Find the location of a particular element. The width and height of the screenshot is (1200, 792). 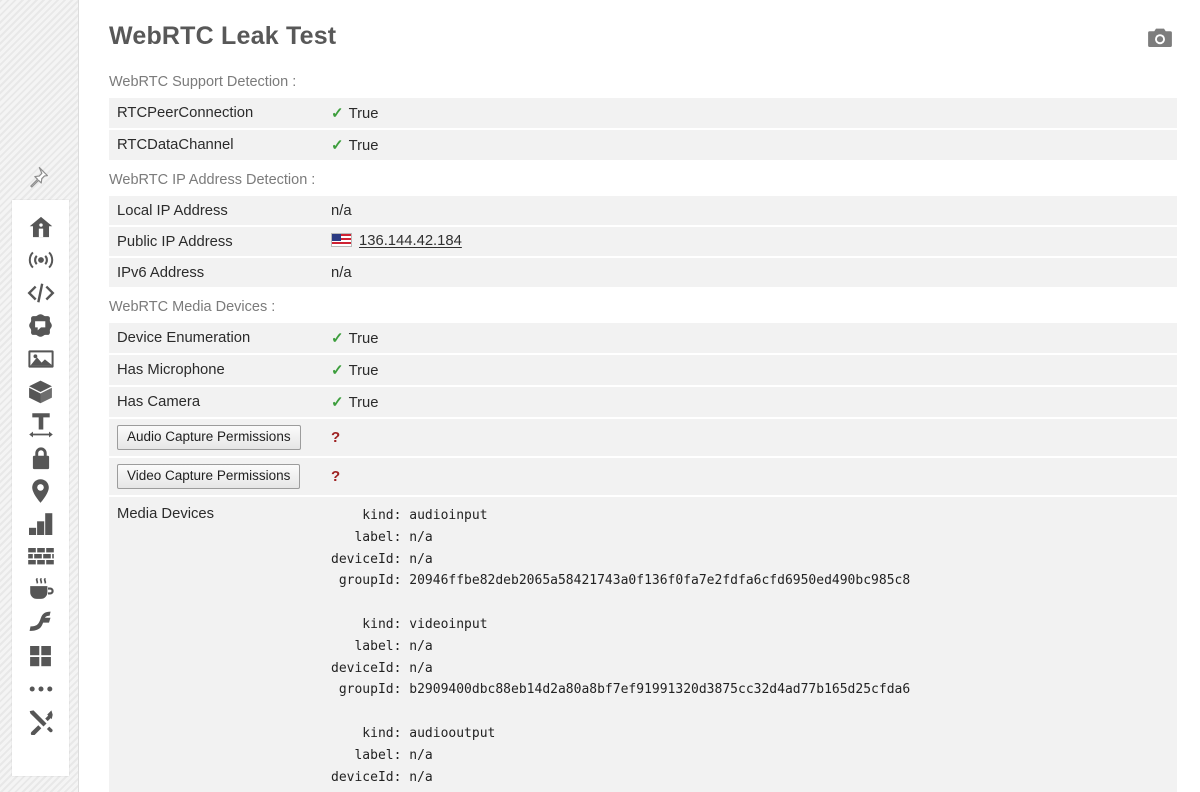

table-row: Has Camera ✓ True is located at coordinates (643, 403).